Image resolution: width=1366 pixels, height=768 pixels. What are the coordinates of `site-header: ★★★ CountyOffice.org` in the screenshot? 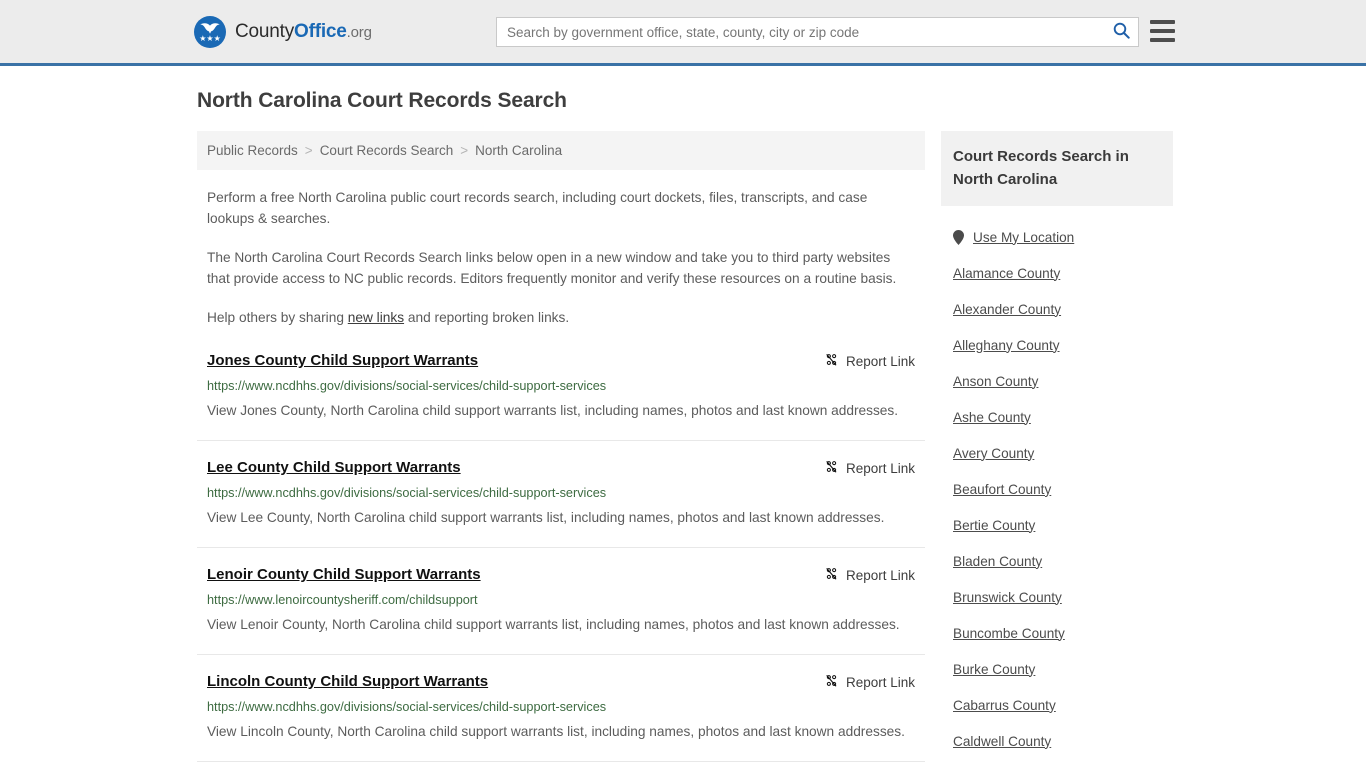 It's located at (683, 33).